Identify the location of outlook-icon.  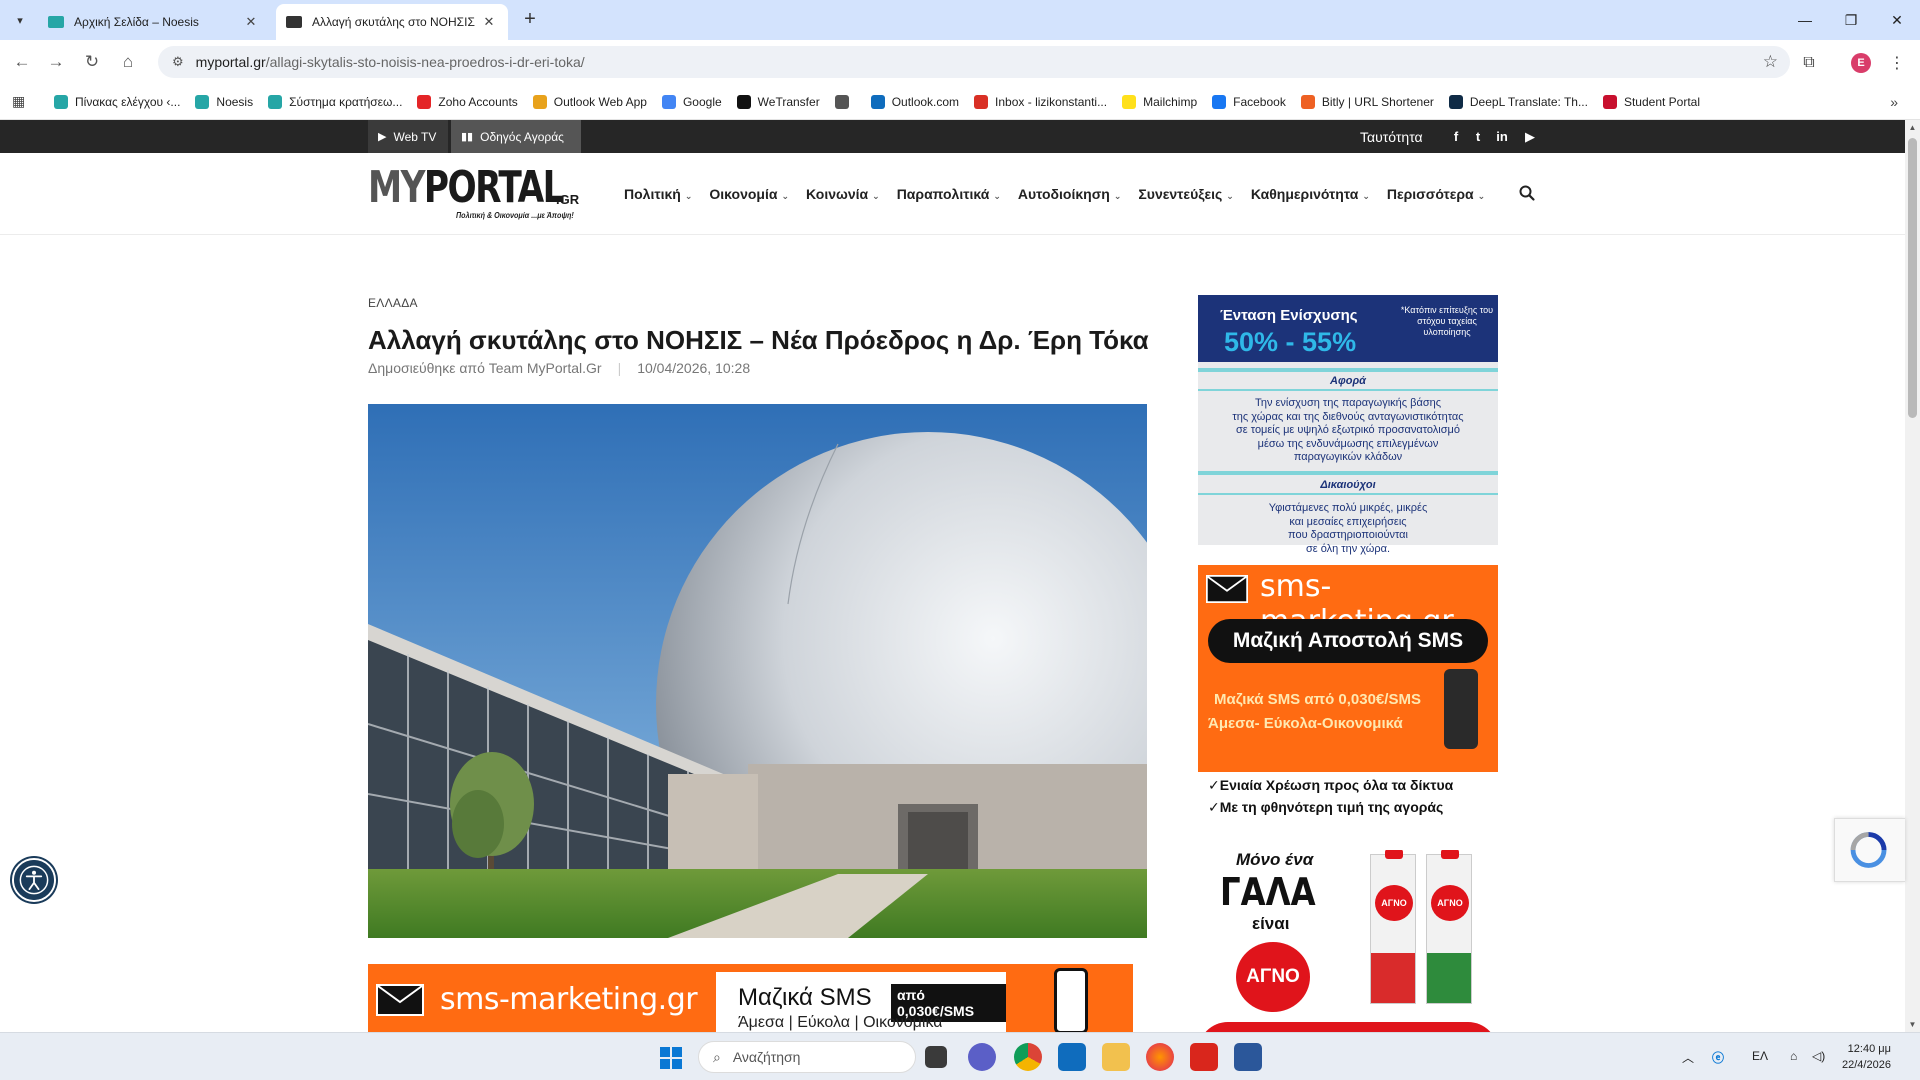
(1072, 1057).